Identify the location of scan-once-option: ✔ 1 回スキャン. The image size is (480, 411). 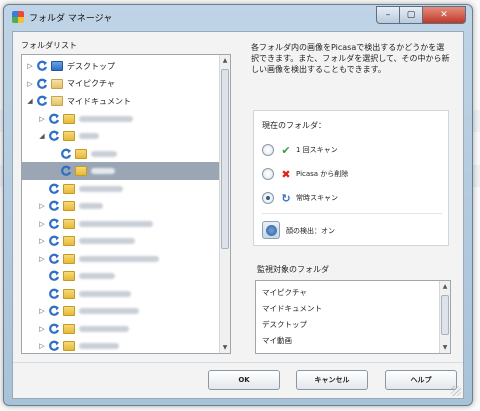
(300, 150).